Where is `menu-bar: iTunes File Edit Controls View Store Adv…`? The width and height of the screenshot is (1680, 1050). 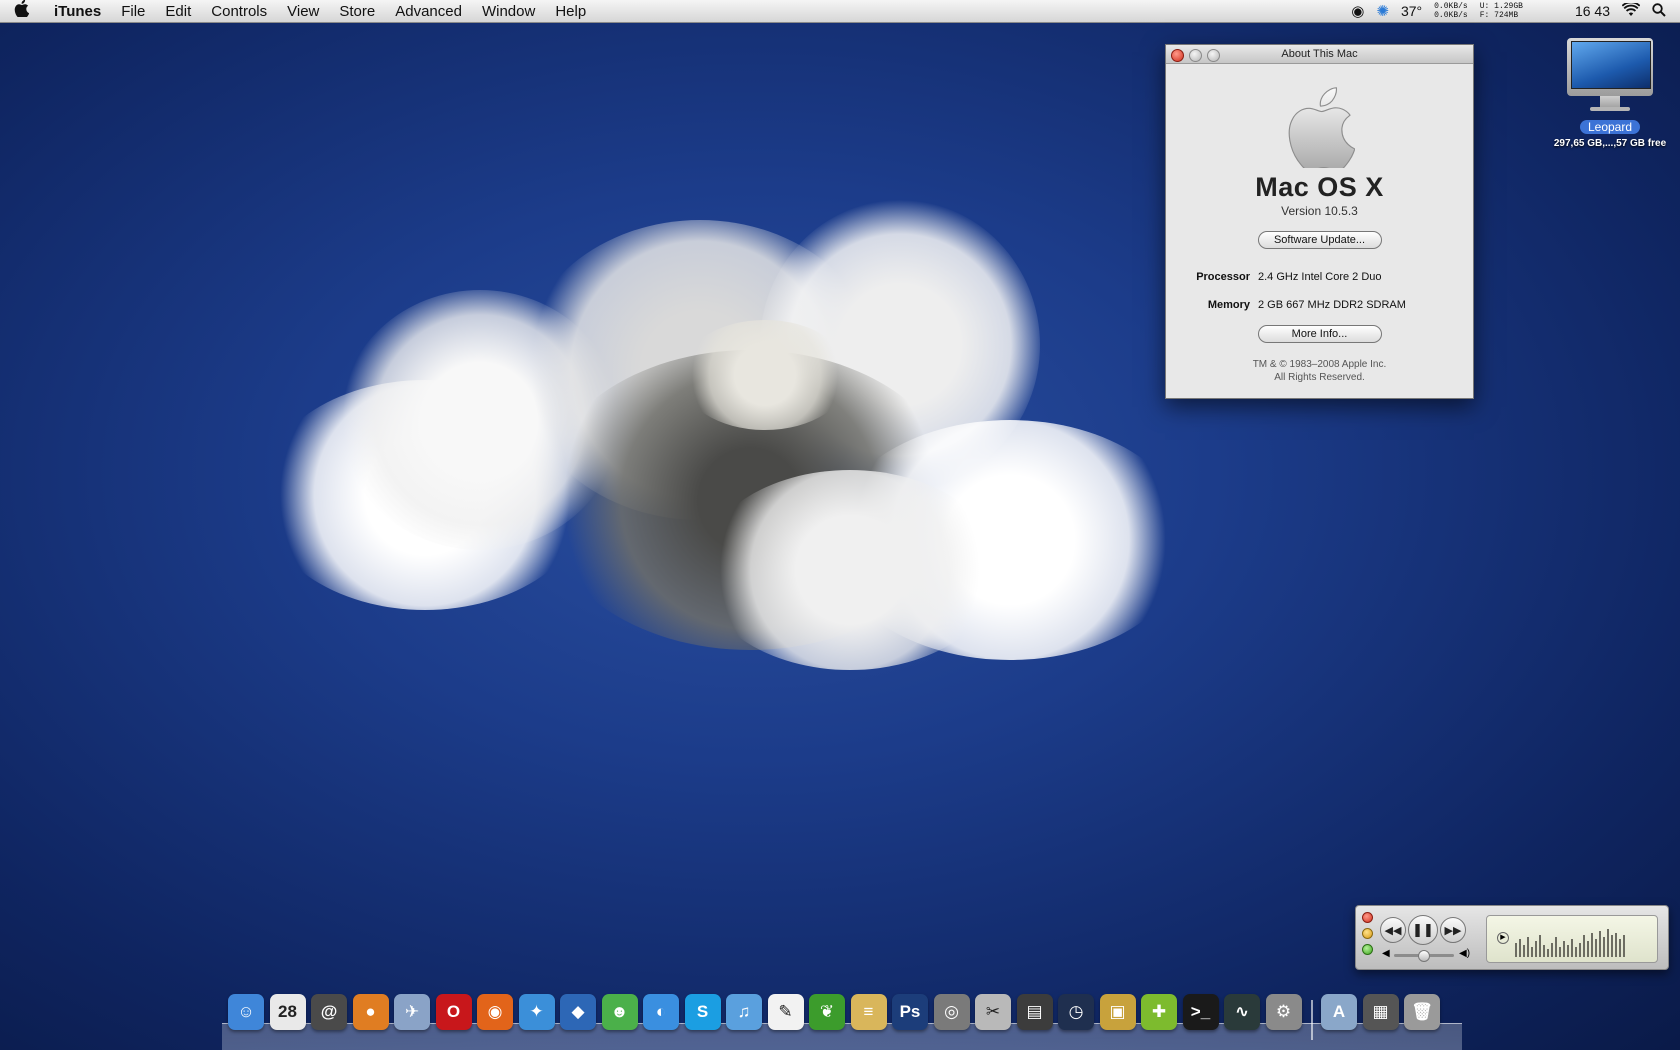 menu-bar: iTunes File Edit Controls View Store Adv… is located at coordinates (840, 11).